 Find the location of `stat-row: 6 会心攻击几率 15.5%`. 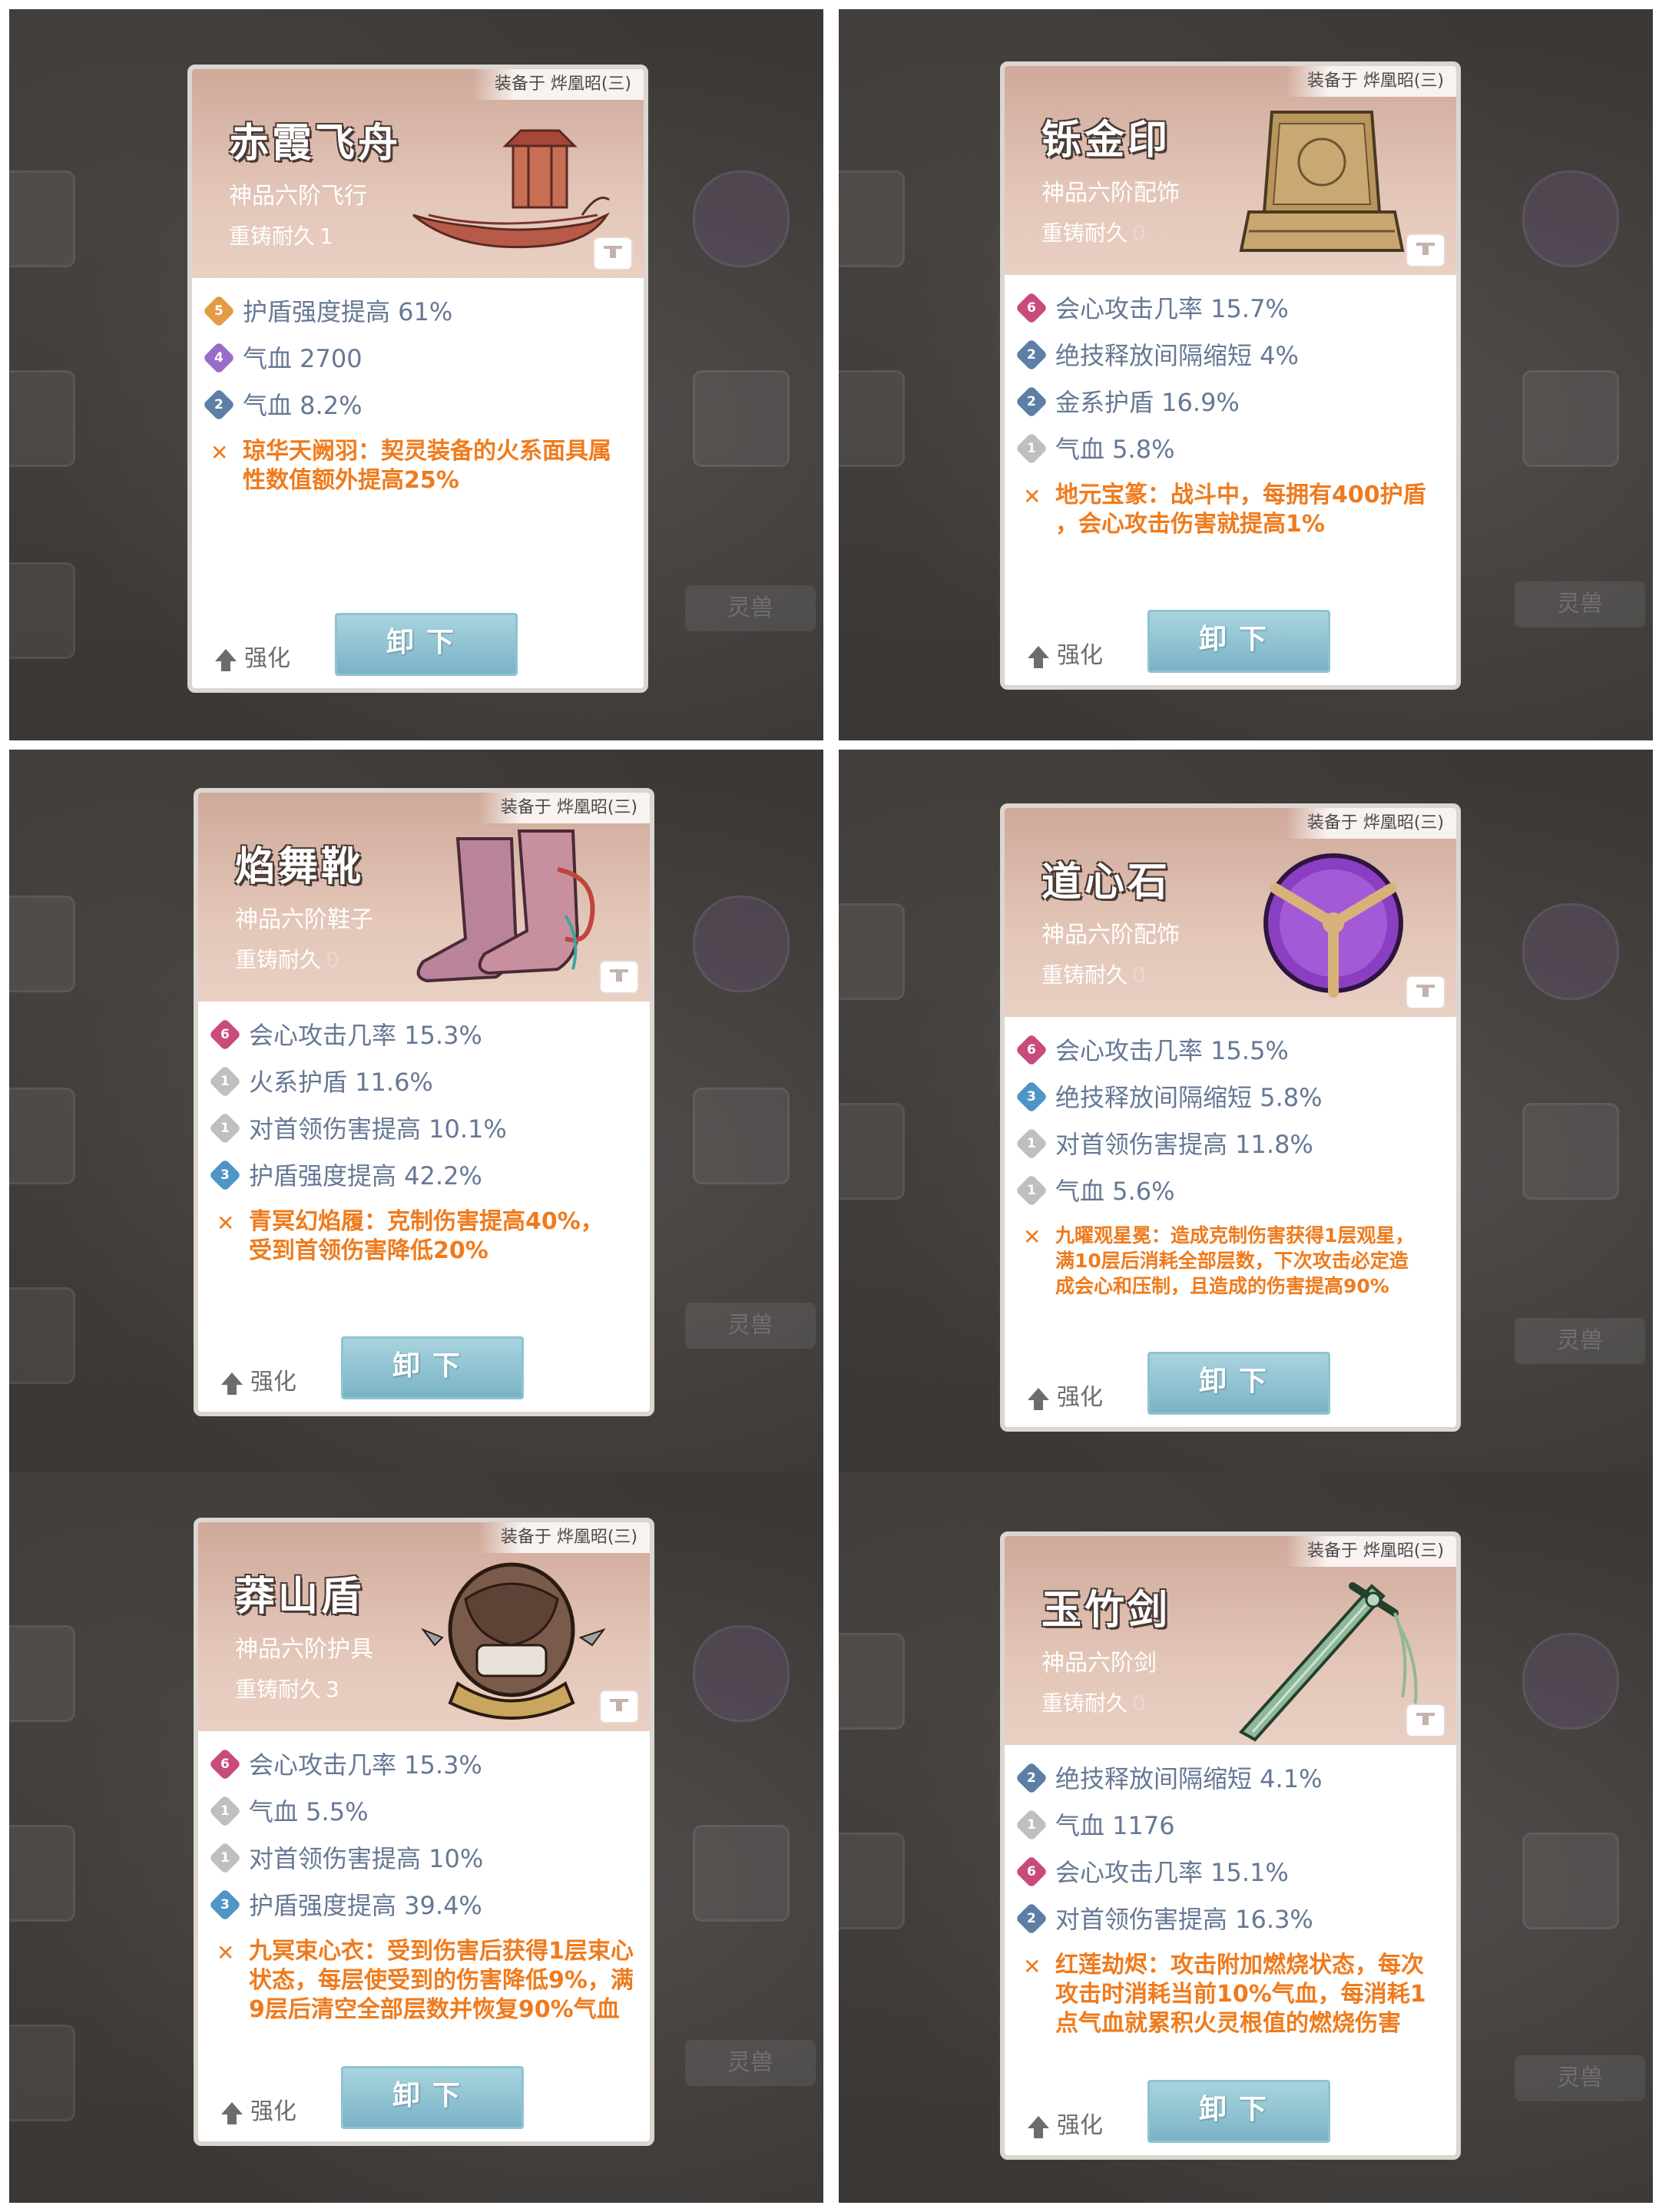

stat-row: 6 会心攻击几率 15.5% is located at coordinates (1228, 1057).